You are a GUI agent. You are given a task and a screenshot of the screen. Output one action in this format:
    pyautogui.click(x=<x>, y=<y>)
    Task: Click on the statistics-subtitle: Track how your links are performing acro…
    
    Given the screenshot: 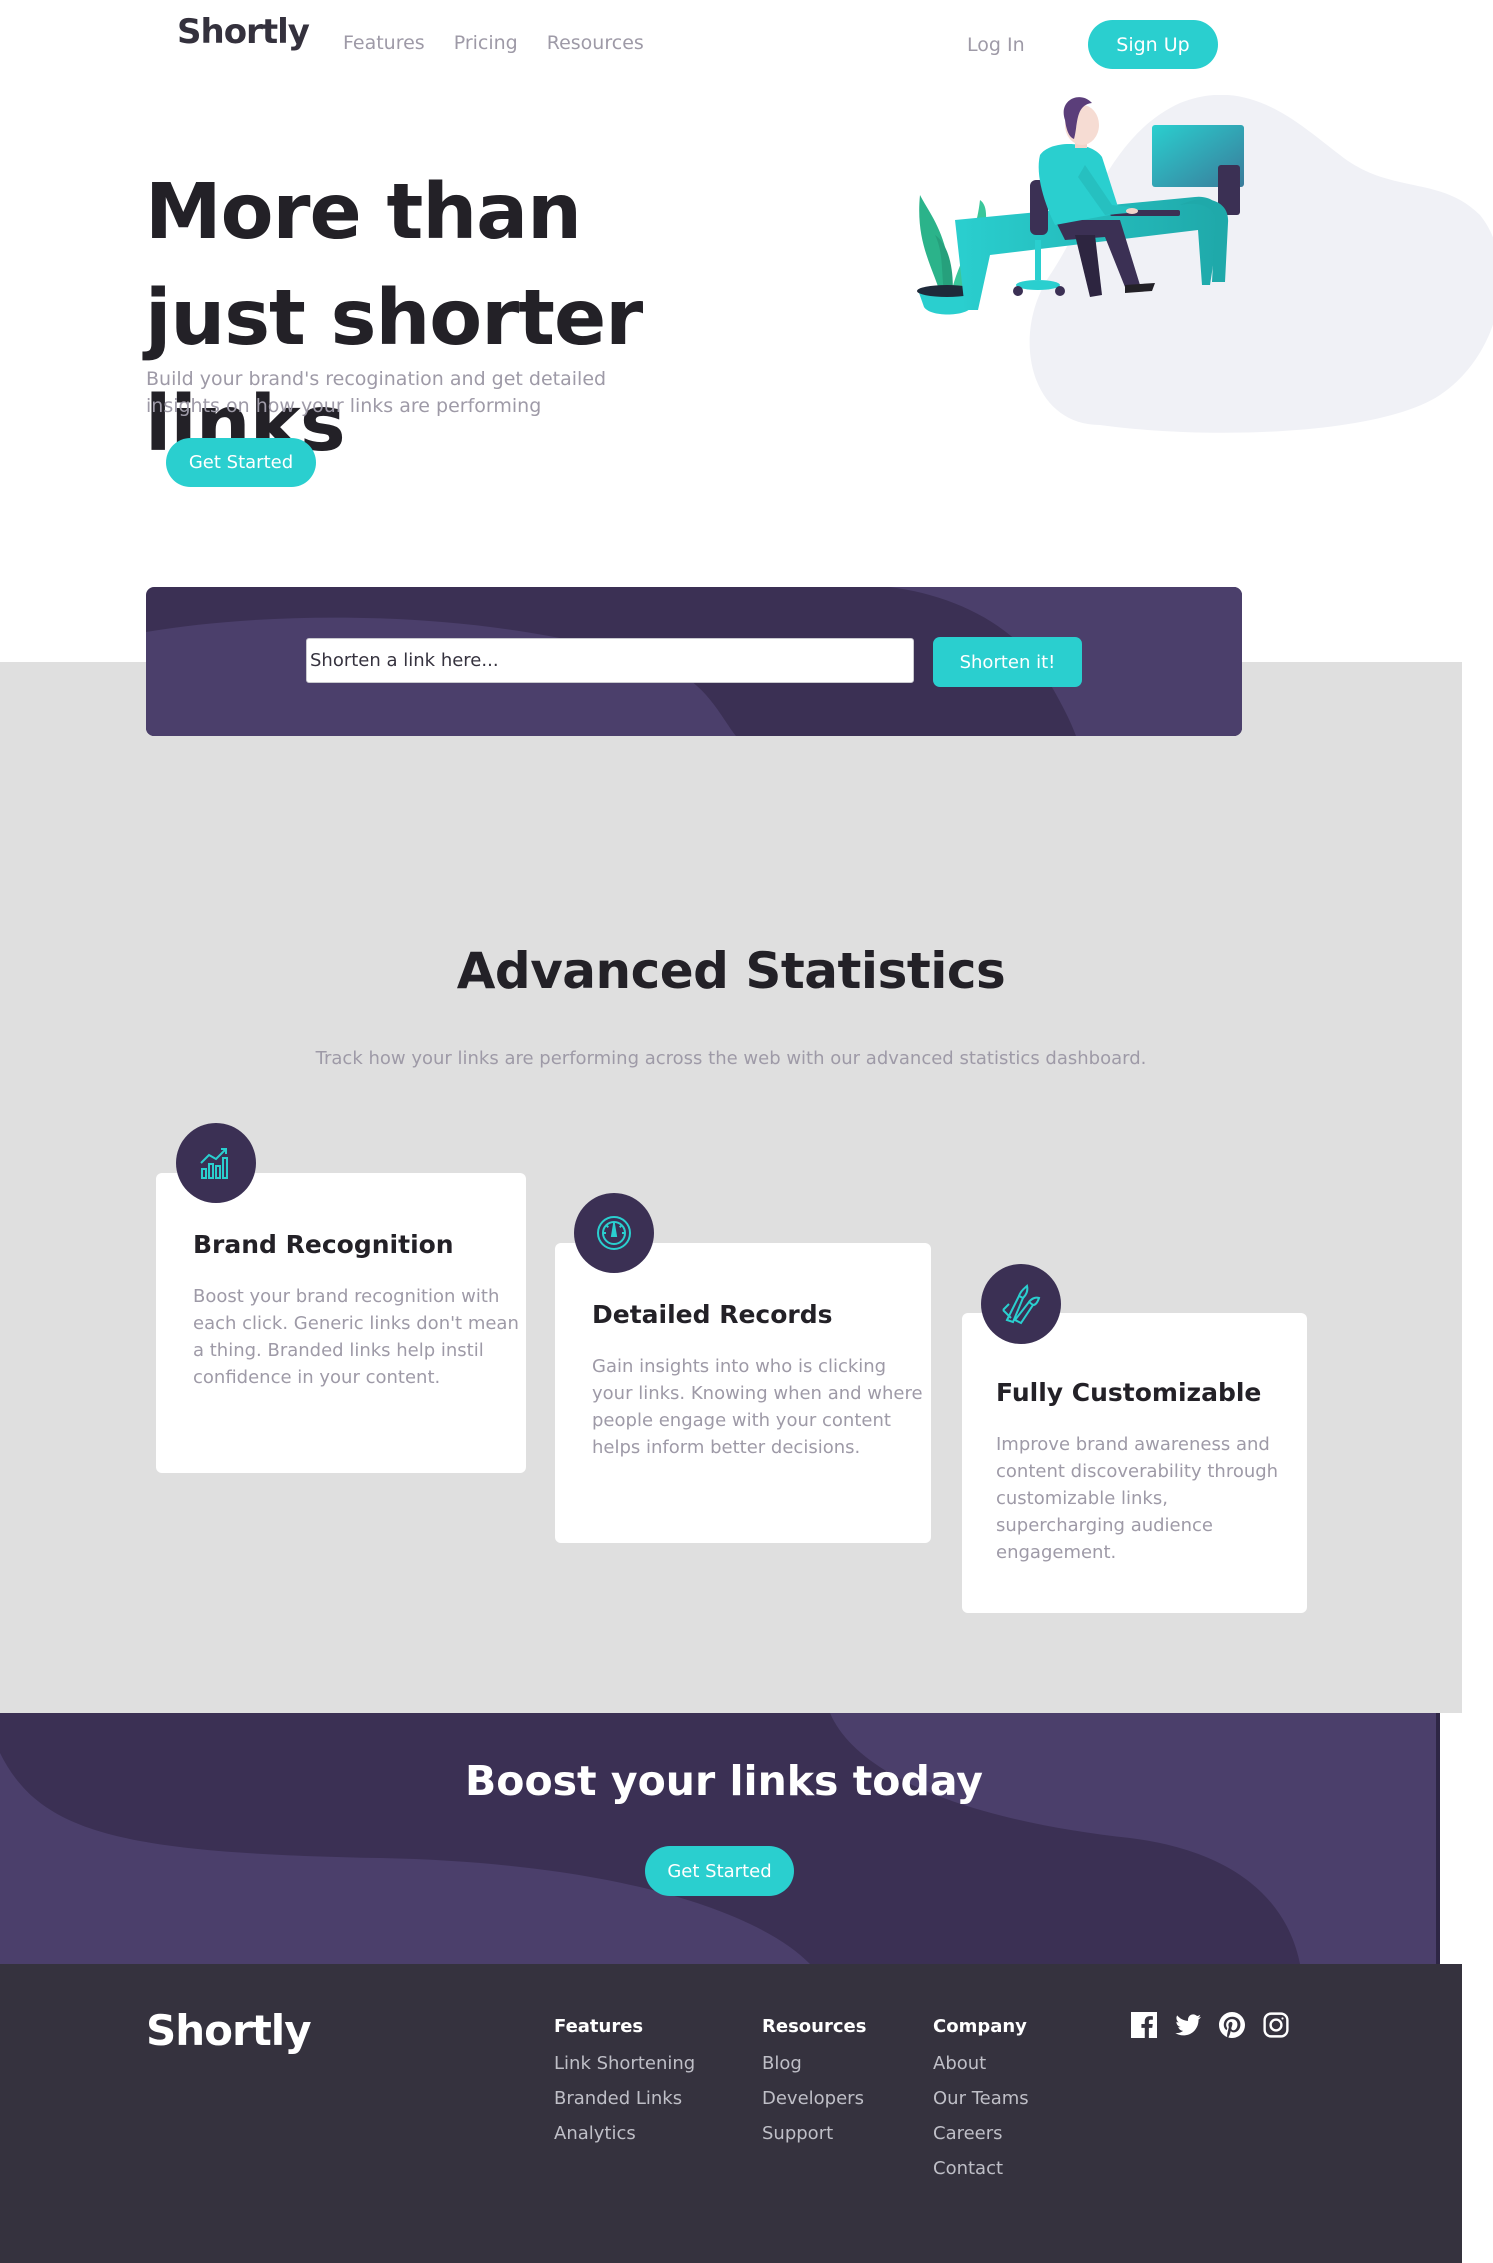 What is the action you would take?
    pyautogui.click(x=731, y=1058)
    